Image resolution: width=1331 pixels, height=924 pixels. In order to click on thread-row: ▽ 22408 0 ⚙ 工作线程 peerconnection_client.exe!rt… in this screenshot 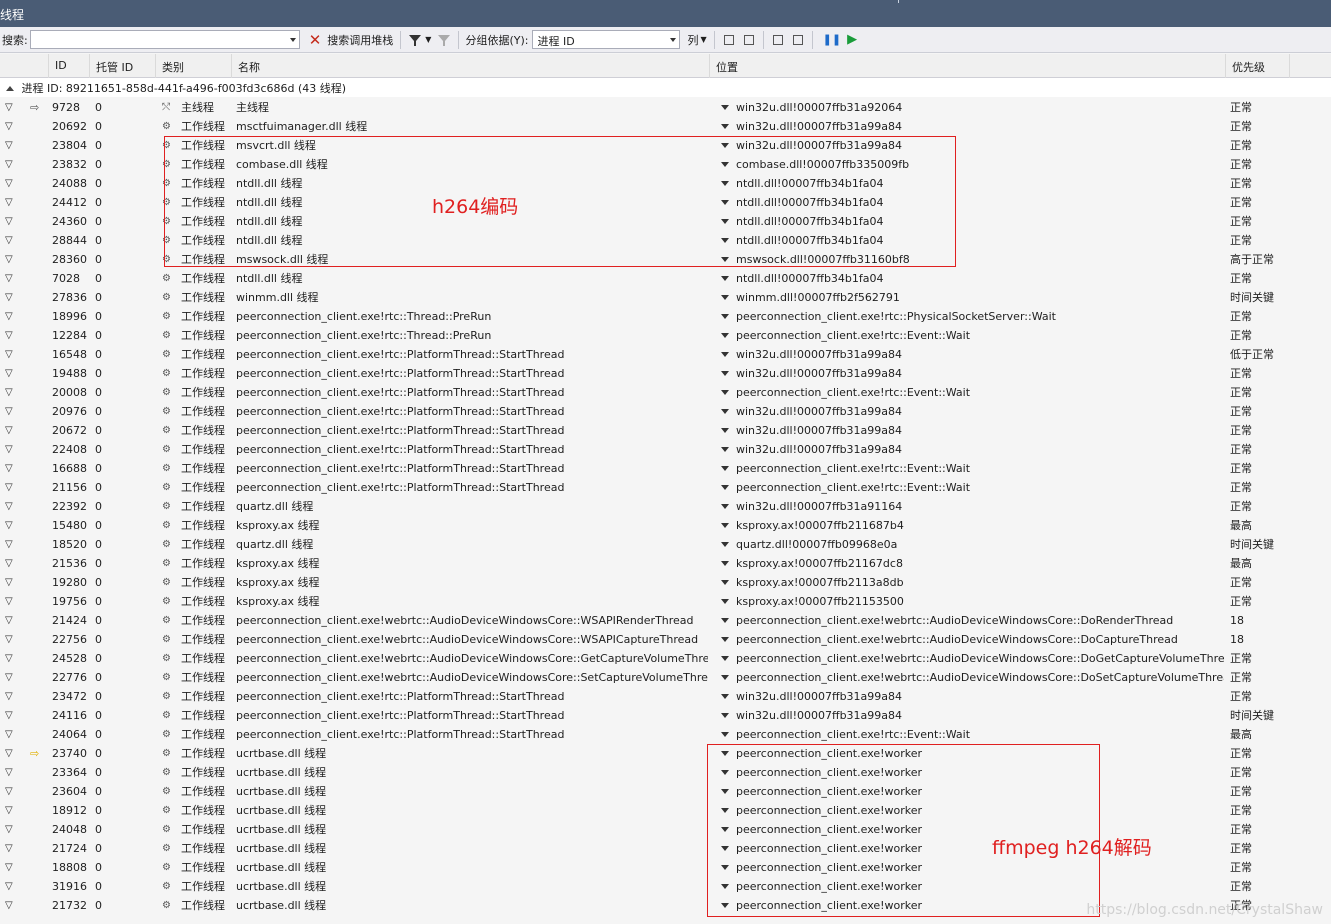, I will do `click(665, 449)`.